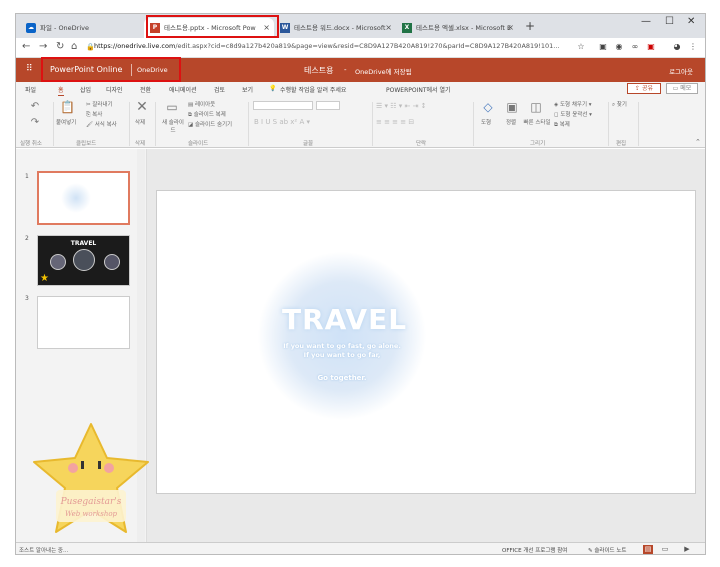 The width and height of the screenshot is (720, 567). I want to click on paste-button: 붙여넣기, so click(66, 122).